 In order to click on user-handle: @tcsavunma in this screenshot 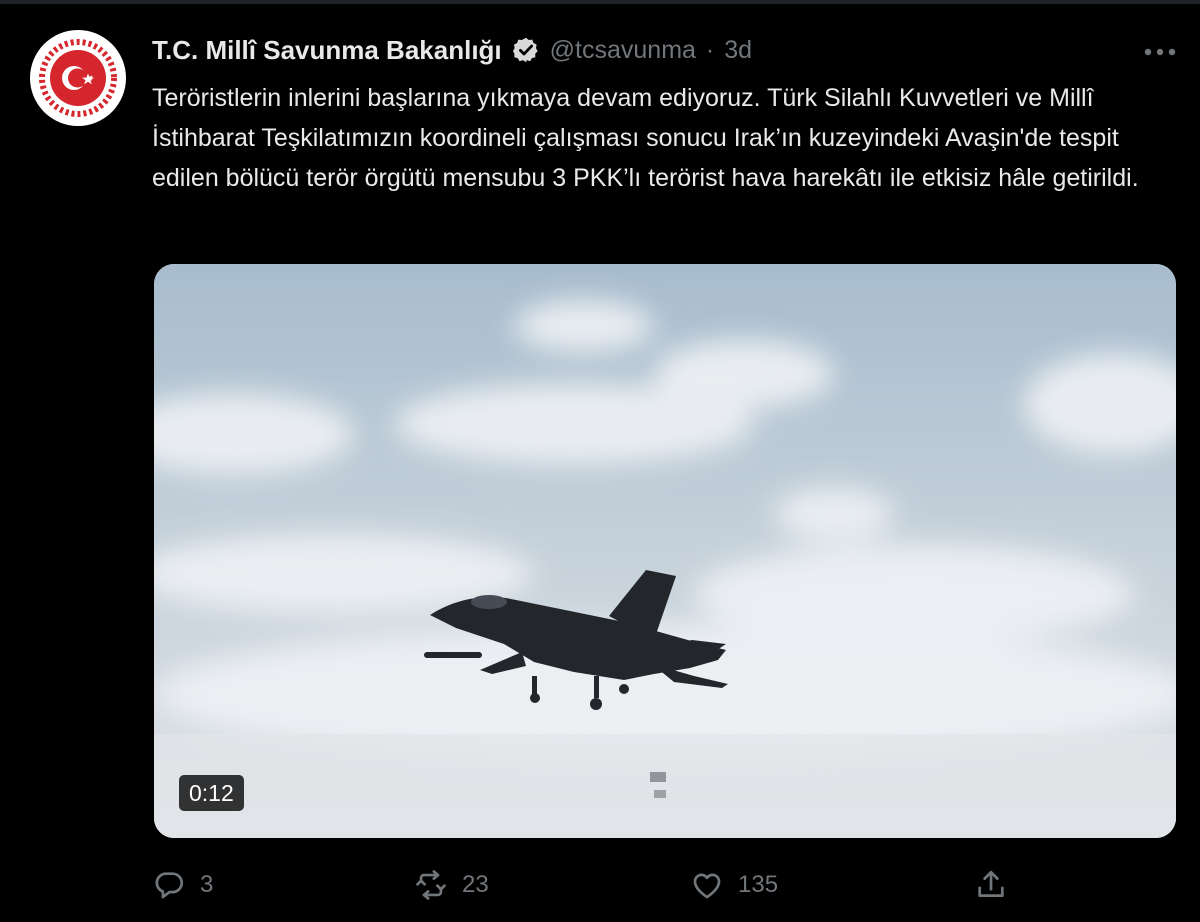, I will do `click(623, 50)`.